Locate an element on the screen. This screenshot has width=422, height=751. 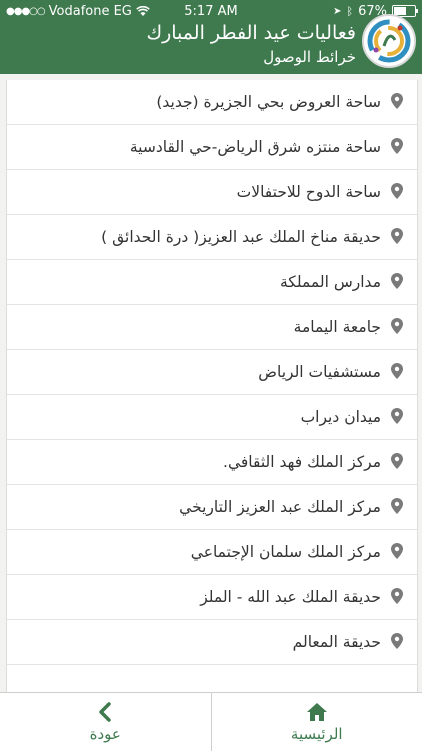
location-label: ساحة منتزه شرق الرياض-حي القادسية is located at coordinates (201, 147).